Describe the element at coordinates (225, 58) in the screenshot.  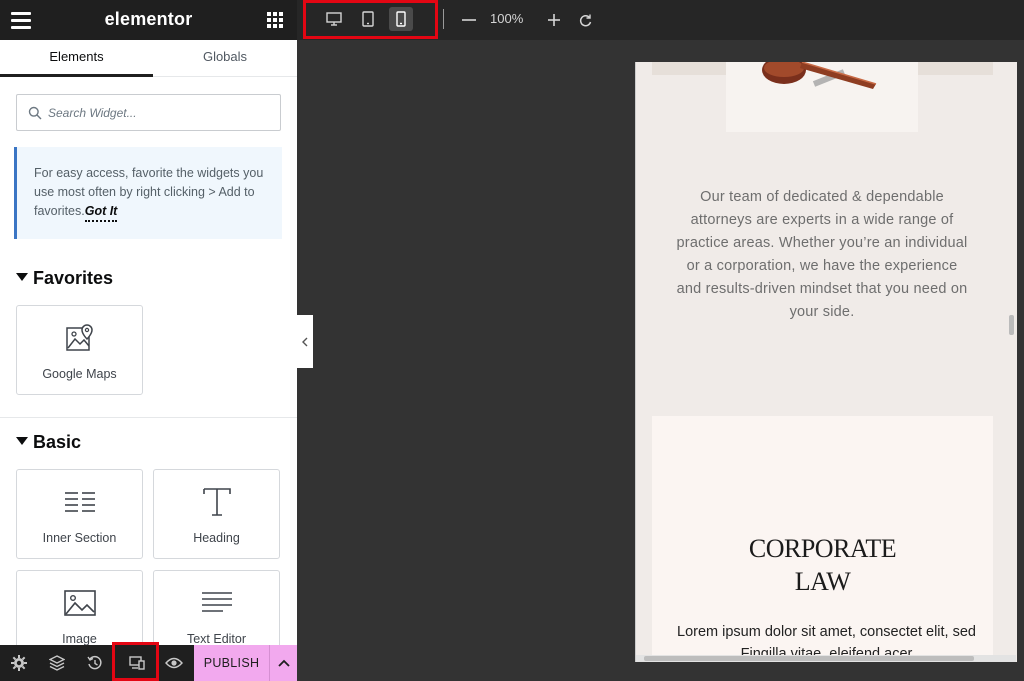
I see `tab-globals: Globals` at that location.